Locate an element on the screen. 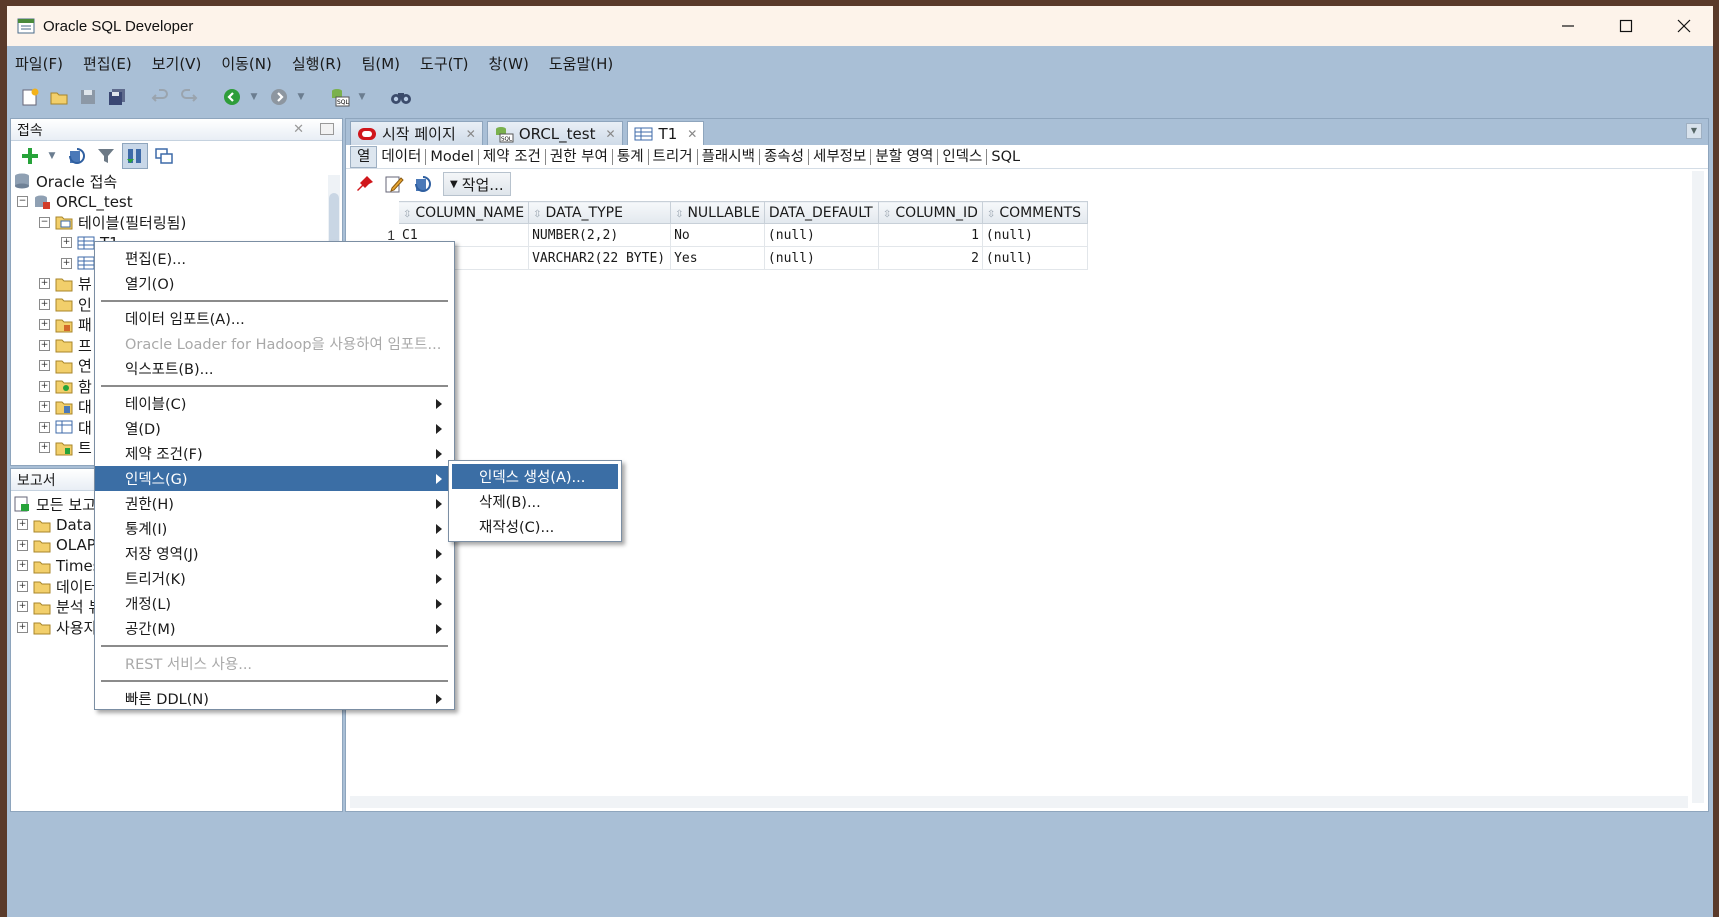 This screenshot has height=917, width=1719. tree-node-oracle-connections: Oracle 접속 is located at coordinates (177, 181).